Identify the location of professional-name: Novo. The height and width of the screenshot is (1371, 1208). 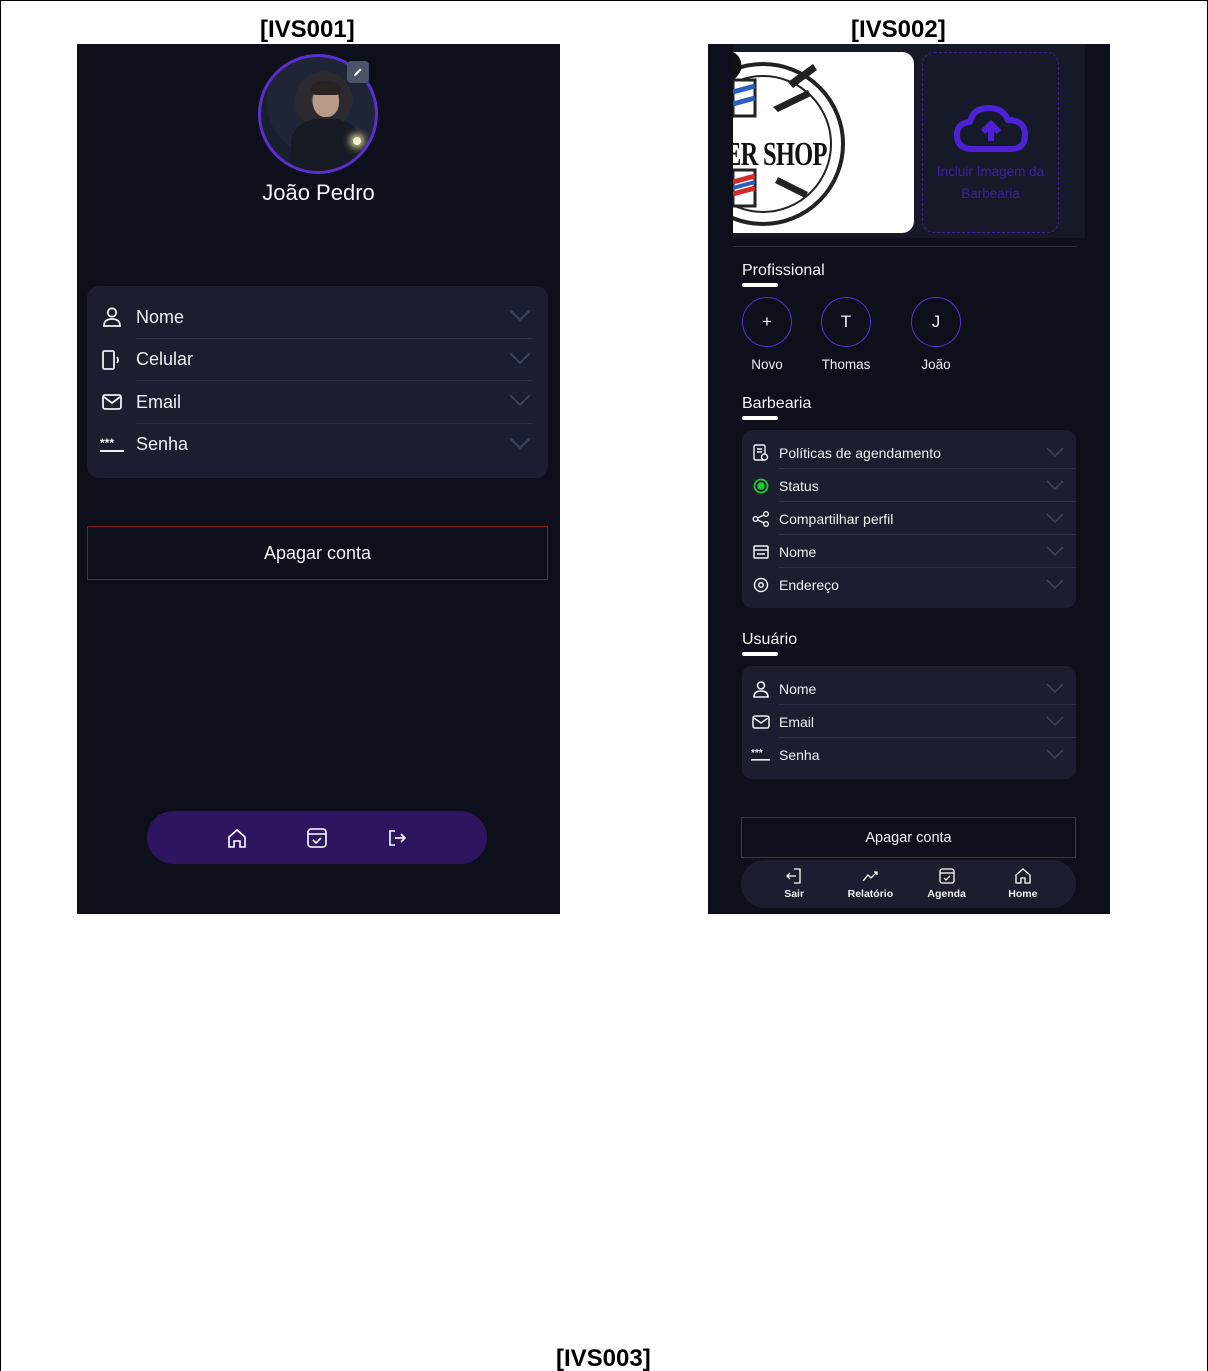
(767, 364).